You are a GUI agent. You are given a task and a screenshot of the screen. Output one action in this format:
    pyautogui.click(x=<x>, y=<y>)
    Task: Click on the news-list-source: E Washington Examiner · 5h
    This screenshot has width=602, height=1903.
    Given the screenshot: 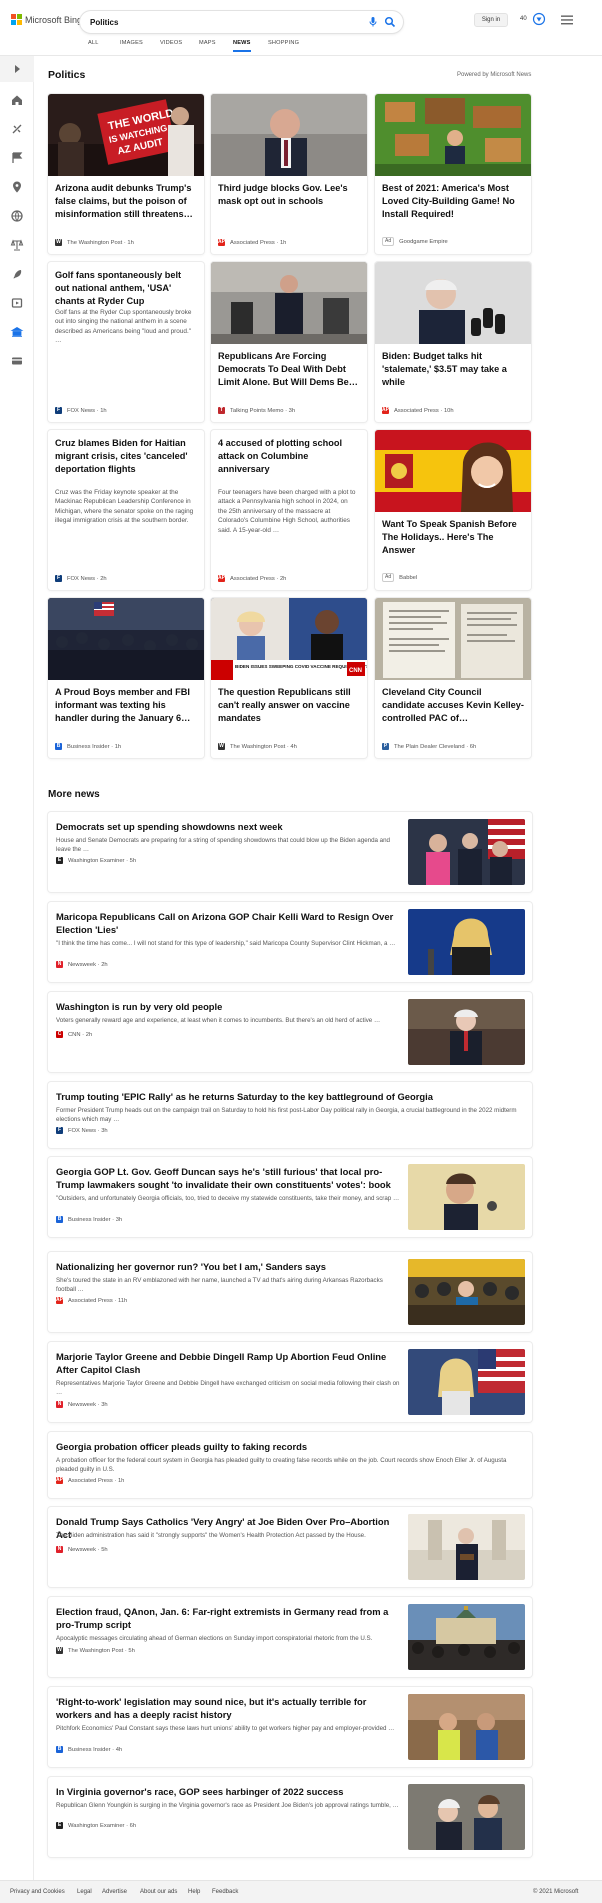 What is the action you would take?
    pyautogui.click(x=96, y=860)
    